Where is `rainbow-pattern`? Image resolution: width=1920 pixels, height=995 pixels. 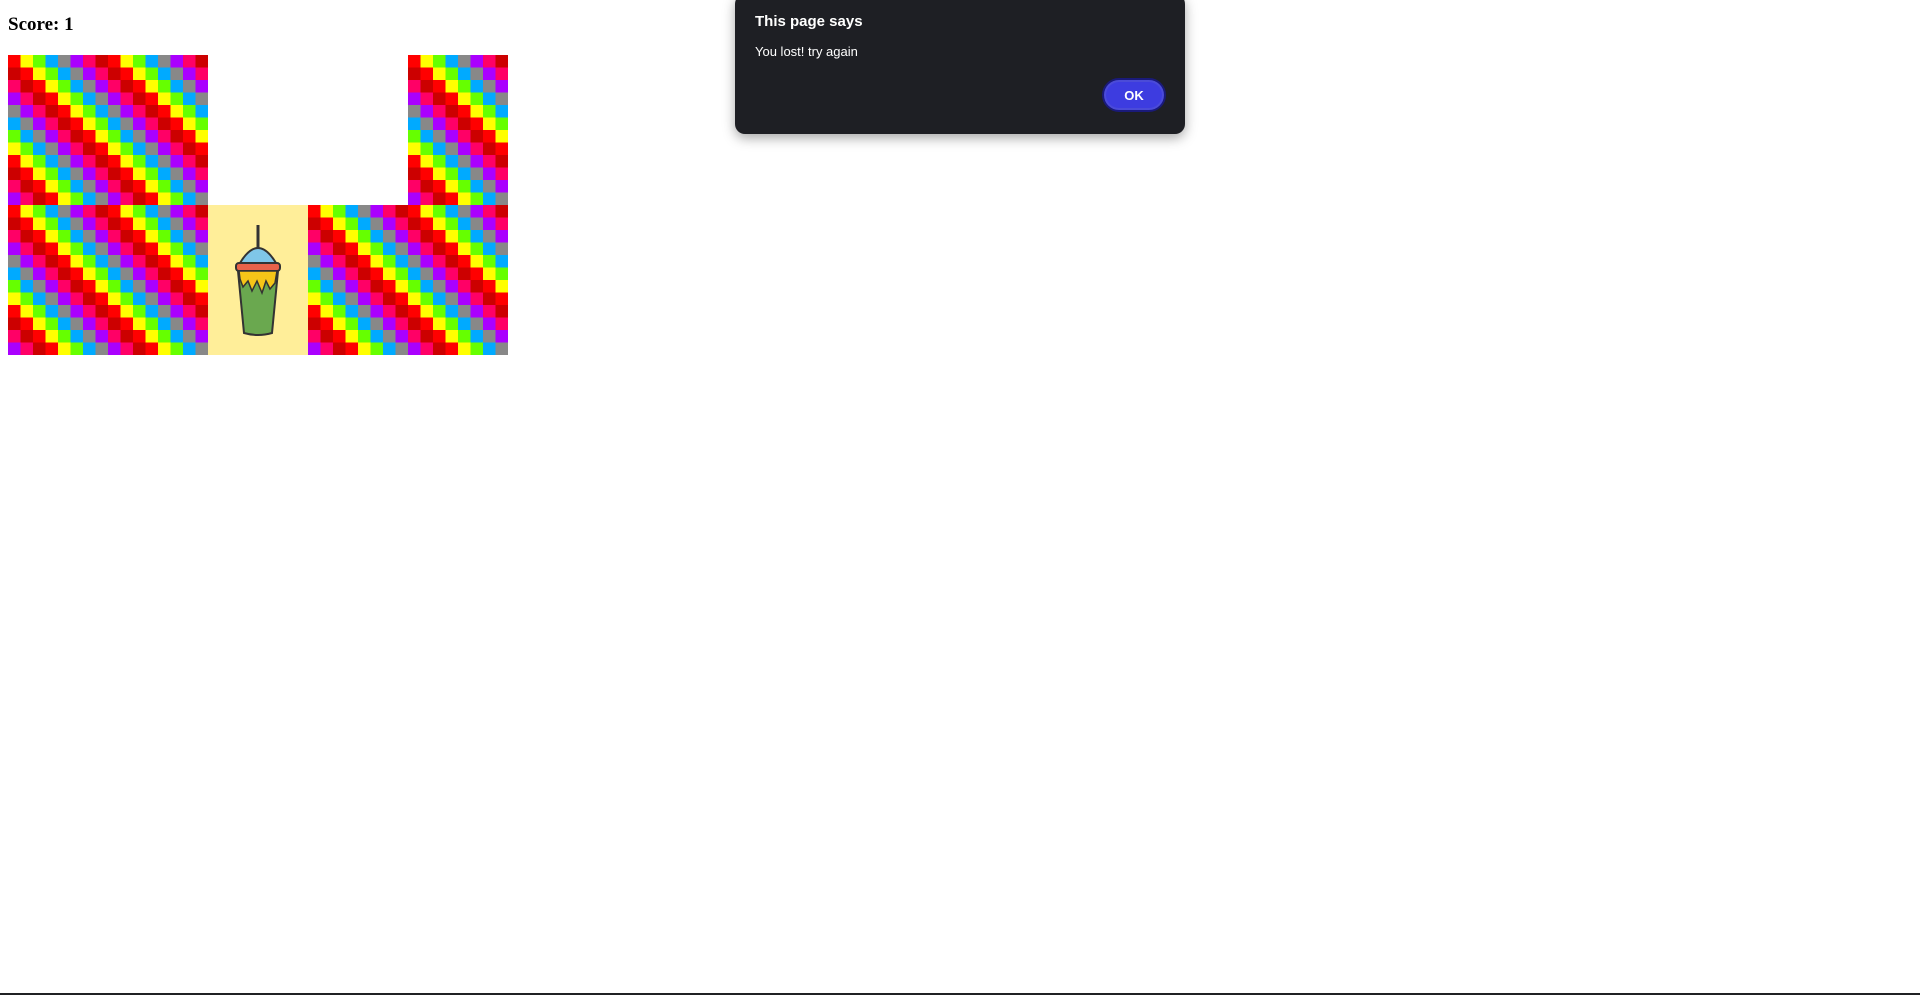
rainbow-pattern is located at coordinates (358, 280).